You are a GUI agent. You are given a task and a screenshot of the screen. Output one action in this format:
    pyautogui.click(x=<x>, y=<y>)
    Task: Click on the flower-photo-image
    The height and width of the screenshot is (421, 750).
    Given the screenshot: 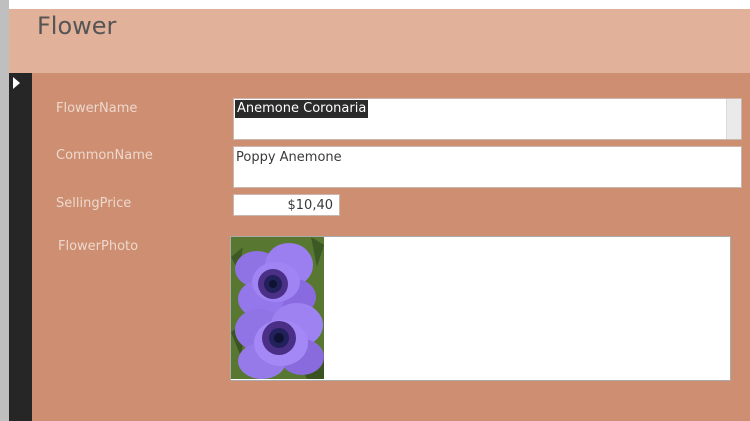 What is the action you would take?
    pyautogui.click(x=277, y=308)
    